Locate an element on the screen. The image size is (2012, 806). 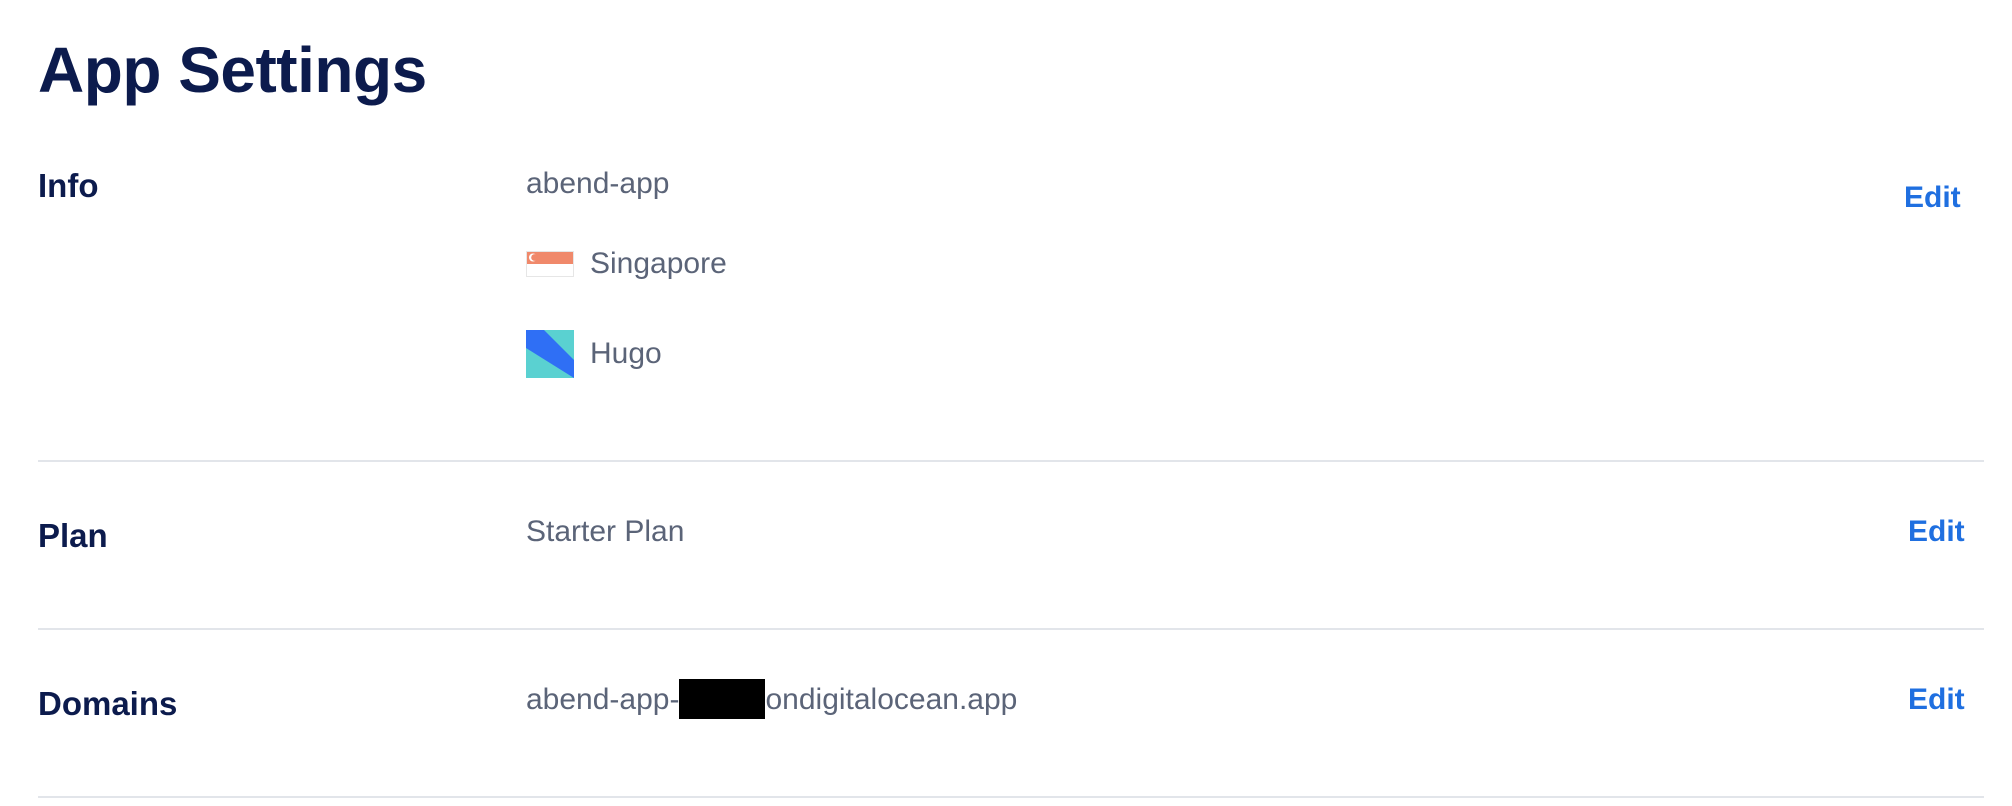
page-title: App Settings is located at coordinates (232, 70).